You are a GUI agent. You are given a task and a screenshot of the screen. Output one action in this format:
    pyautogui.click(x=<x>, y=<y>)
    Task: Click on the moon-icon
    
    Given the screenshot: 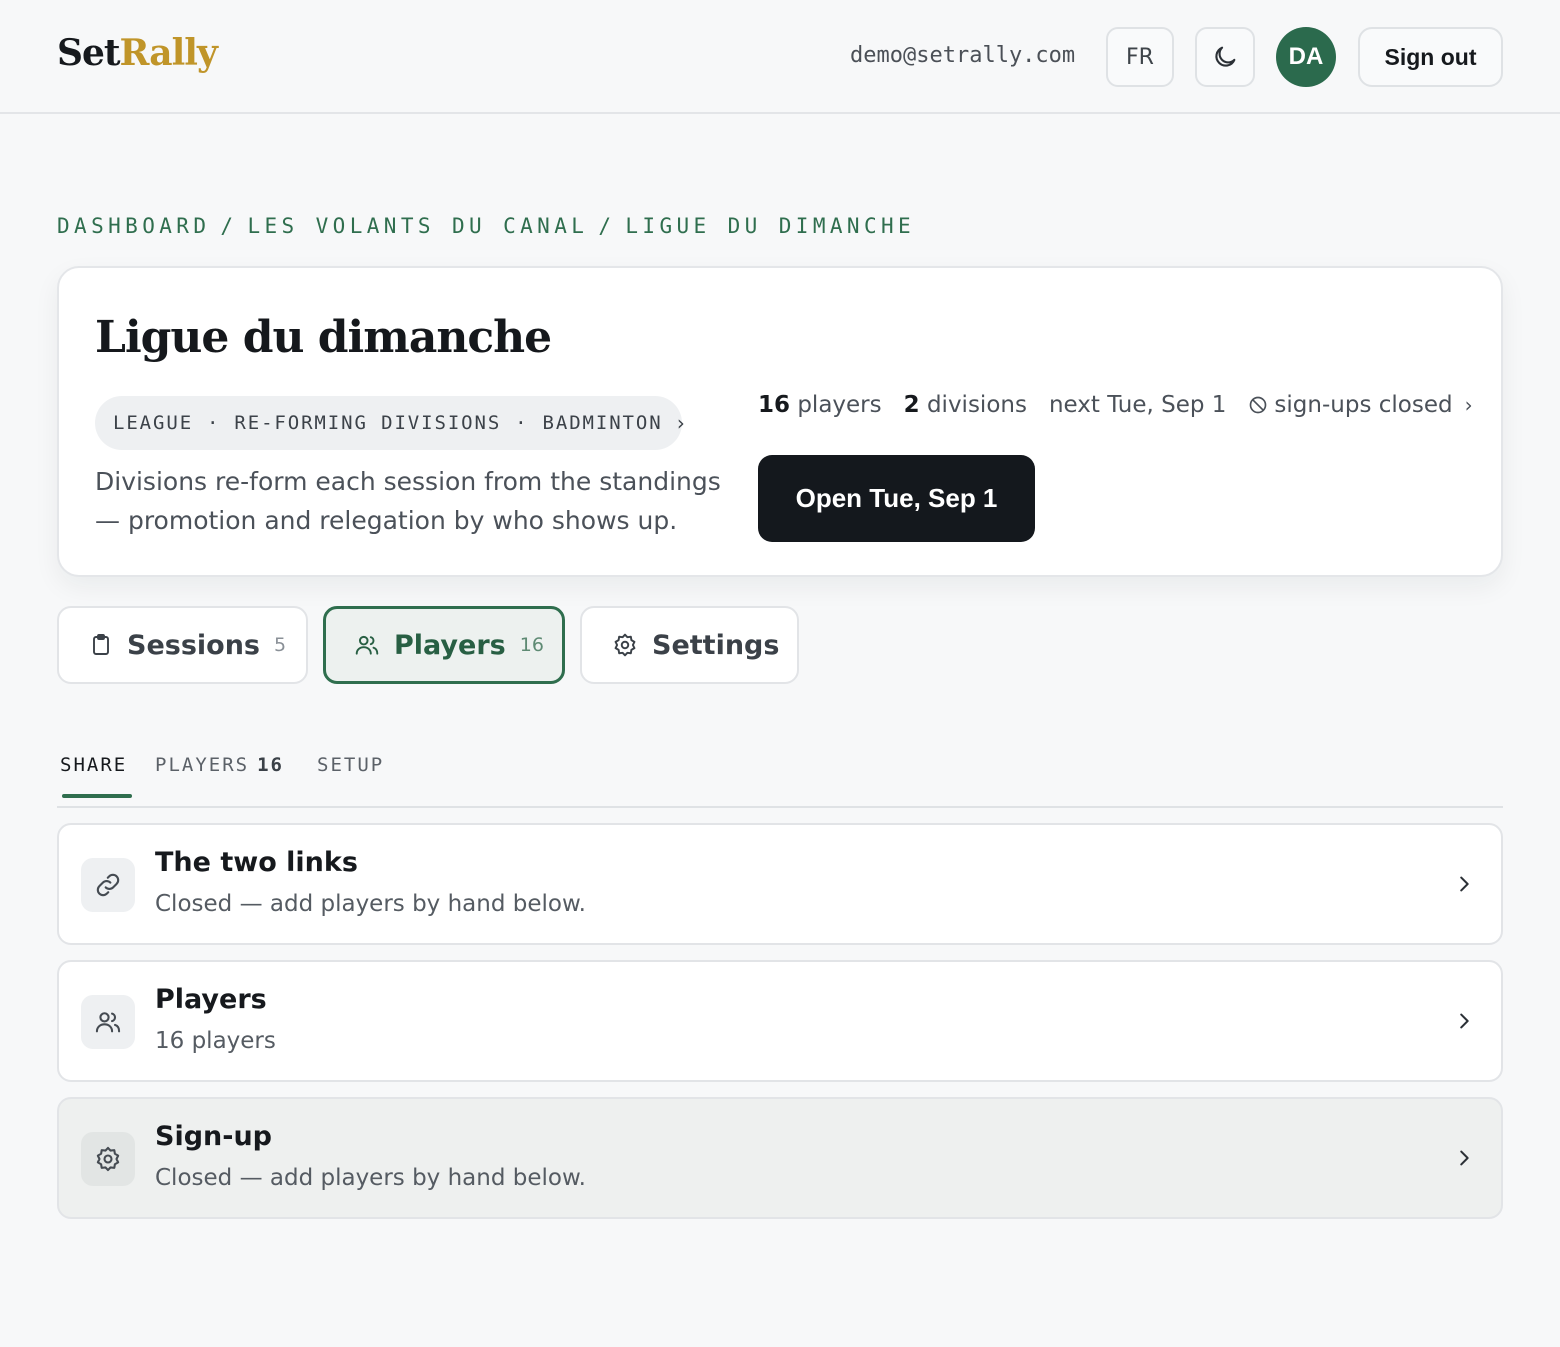 What is the action you would take?
    pyautogui.click(x=1225, y=56)
    